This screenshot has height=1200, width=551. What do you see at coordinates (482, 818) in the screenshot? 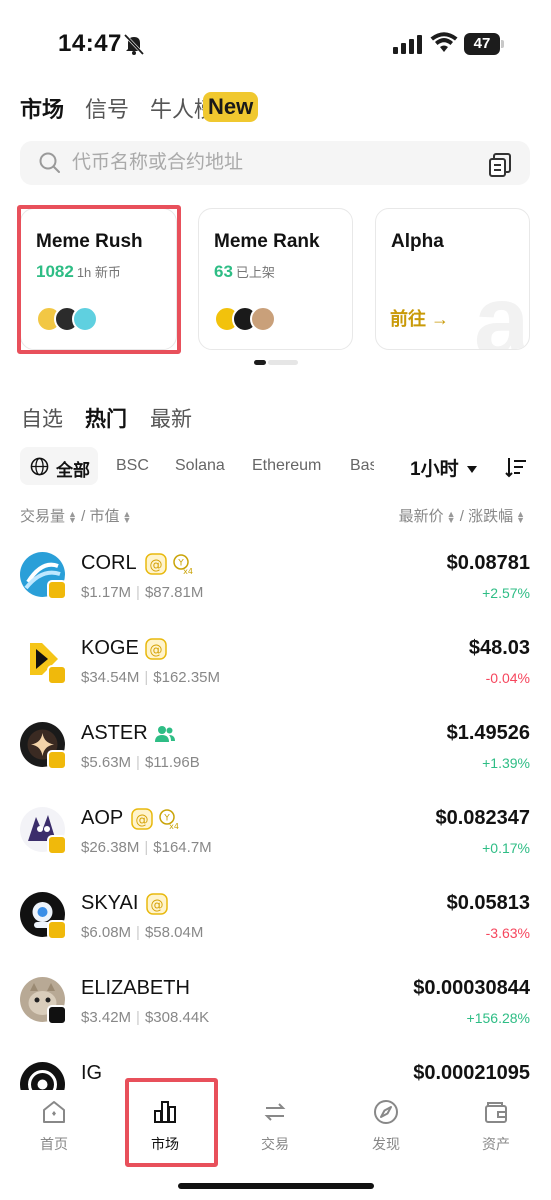
I see `token-price: $0.082347` at bounding box center [482, 818].